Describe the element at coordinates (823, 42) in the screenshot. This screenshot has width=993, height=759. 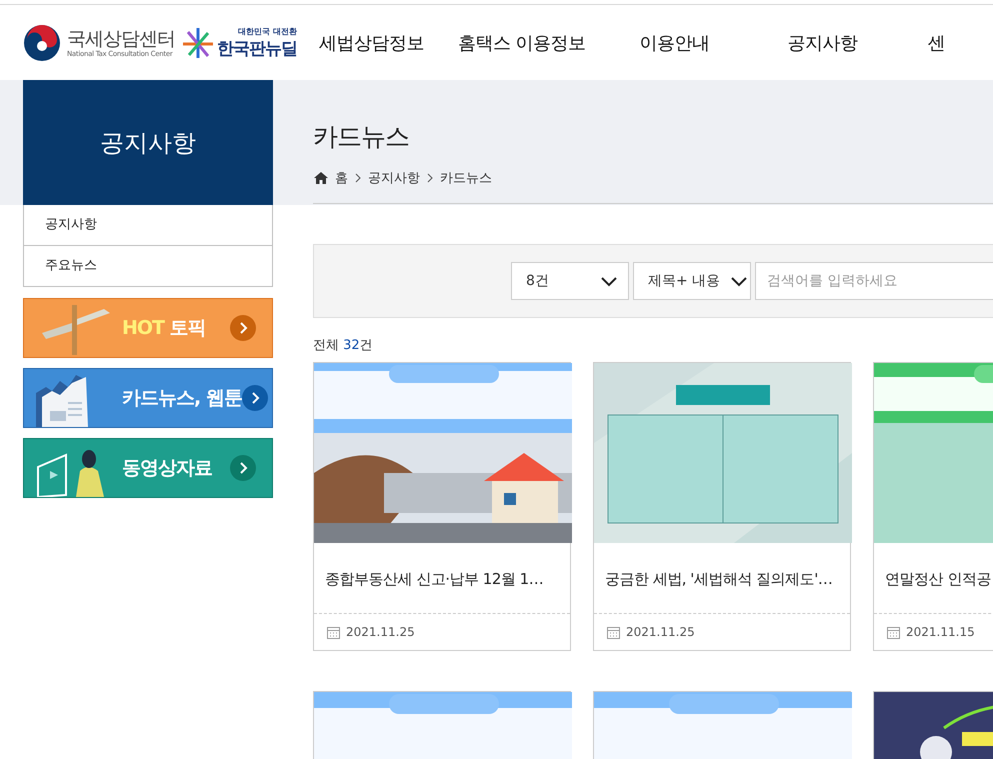
I see `nav-link: 공지사항` at that location.